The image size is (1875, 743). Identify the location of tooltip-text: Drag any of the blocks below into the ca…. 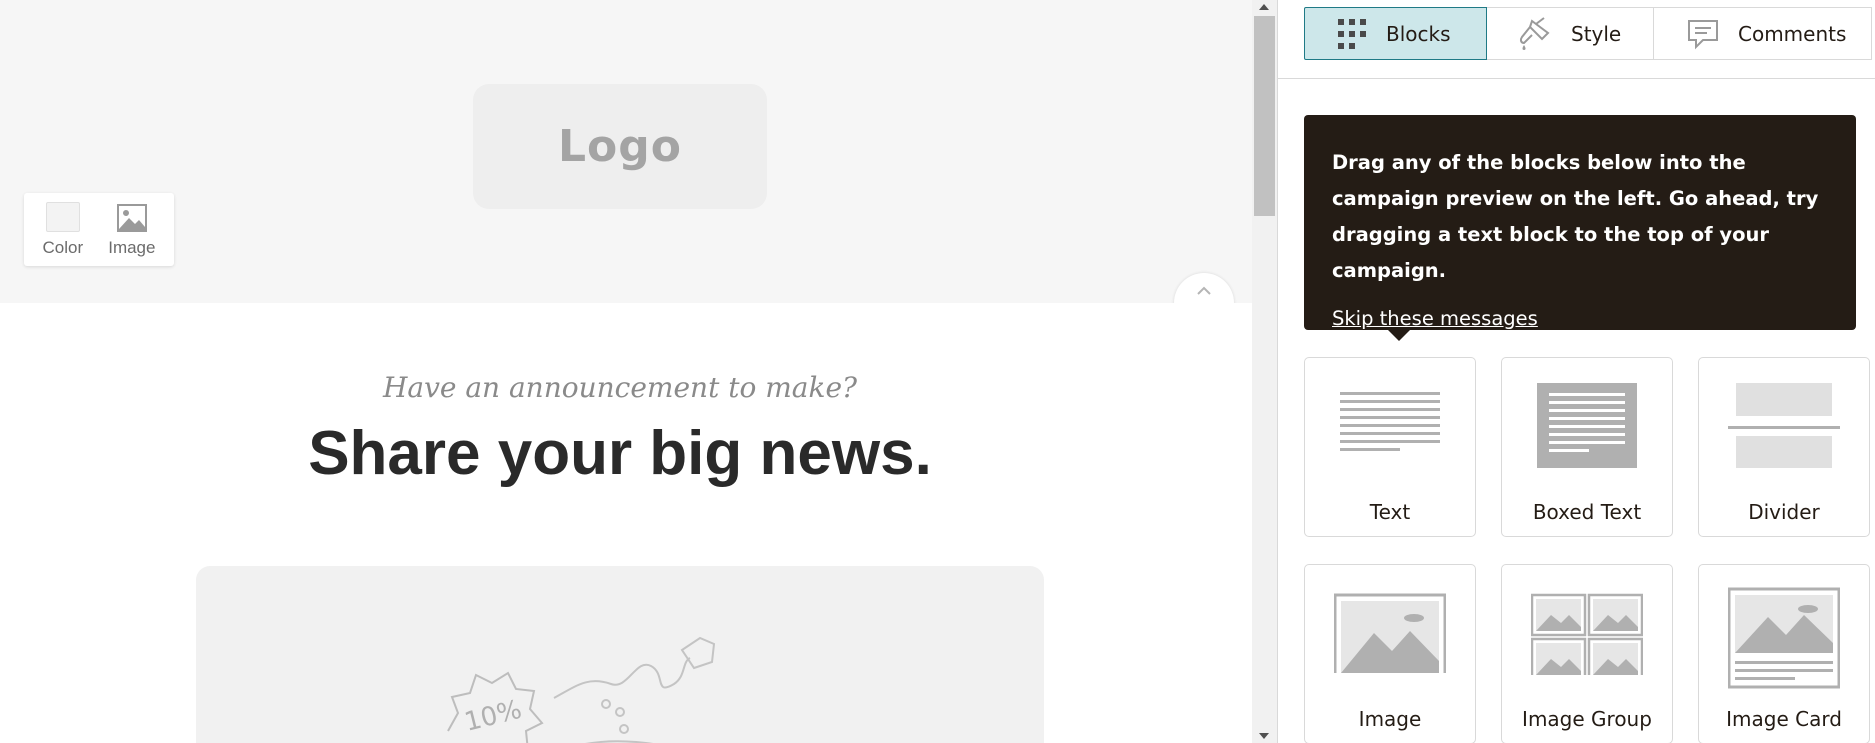
(1575, 216).